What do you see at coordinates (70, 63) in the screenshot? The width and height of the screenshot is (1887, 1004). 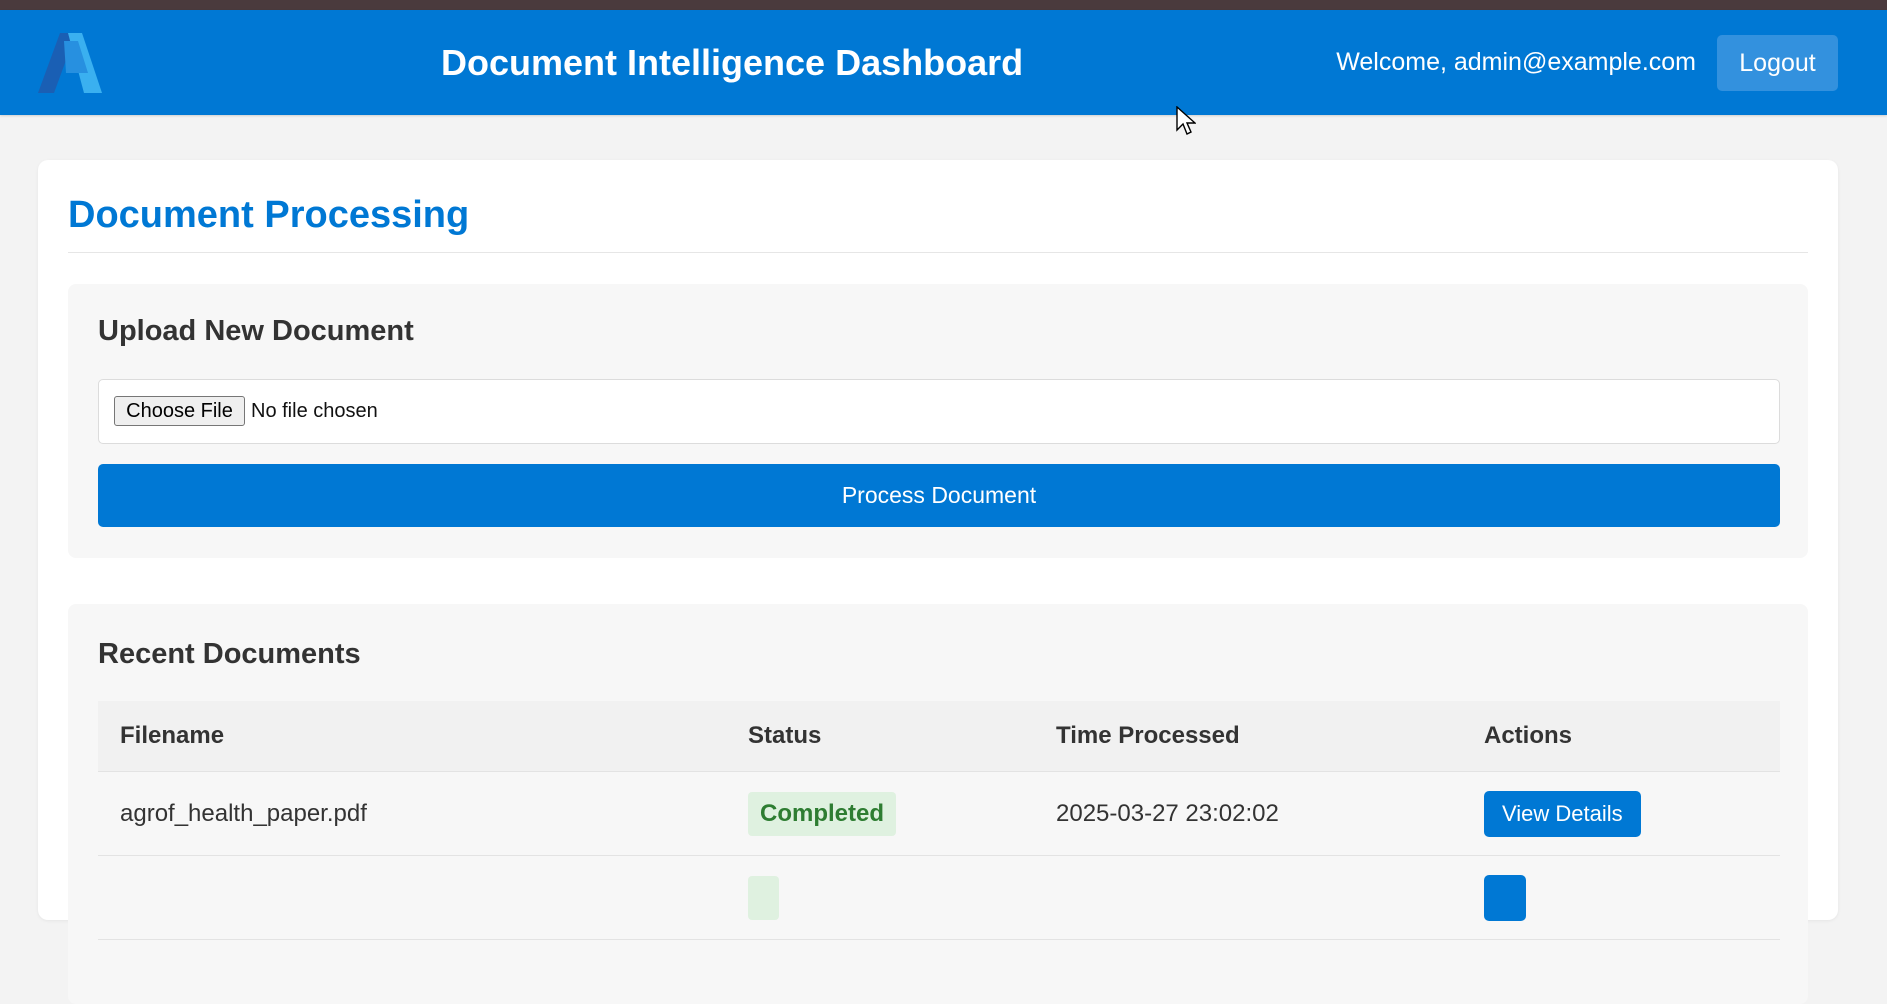 I see `azure-logo-icon` at bounding box center [70, 63].